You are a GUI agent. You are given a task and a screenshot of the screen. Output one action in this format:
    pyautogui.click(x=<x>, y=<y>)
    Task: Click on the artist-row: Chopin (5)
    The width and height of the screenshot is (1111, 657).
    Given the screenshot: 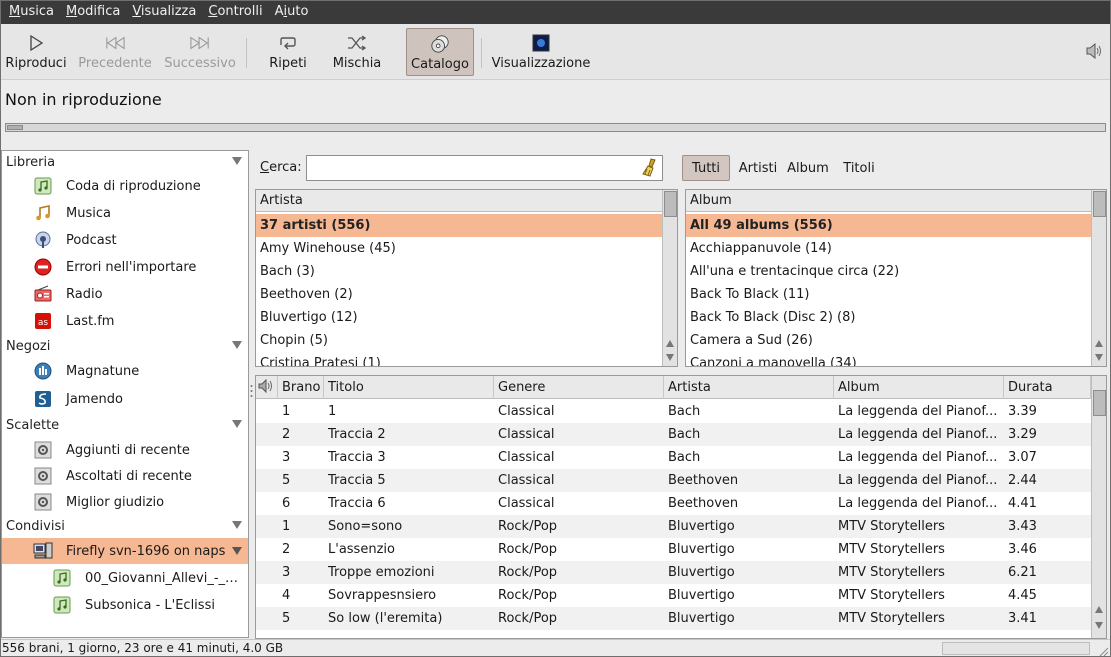 What is the action you would take?
    pyautogui.click(x=459, y=340)
    